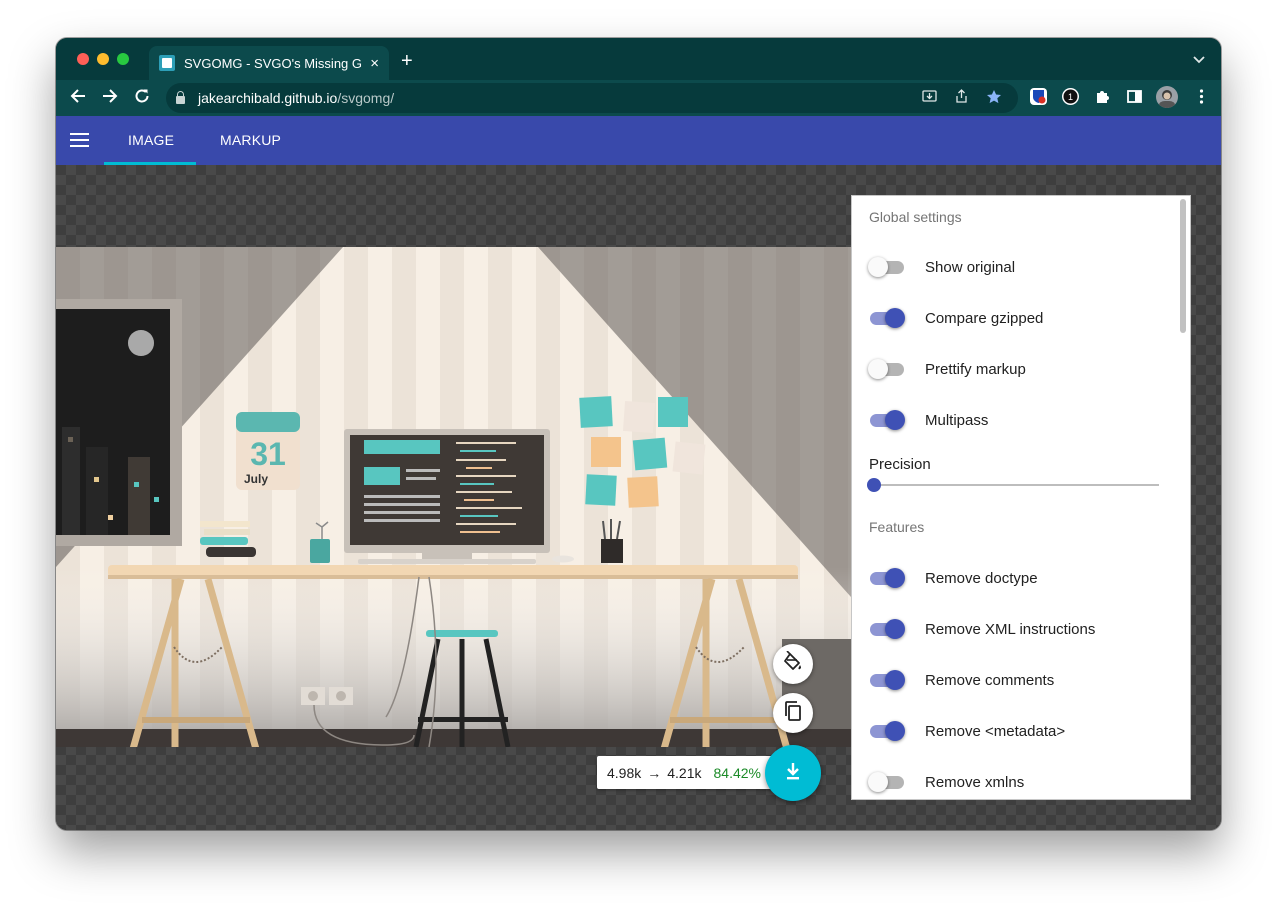 The width and height of the screenshot is (1277, 905). Describe the element at coordinates (250, 140) in the screenshot. I see `tab-markup: MARKUP` at that location.